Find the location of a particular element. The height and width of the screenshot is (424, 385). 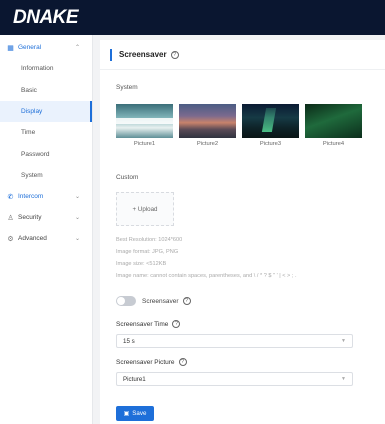

person-icon: ♙ is located at coordinates (10, 218).